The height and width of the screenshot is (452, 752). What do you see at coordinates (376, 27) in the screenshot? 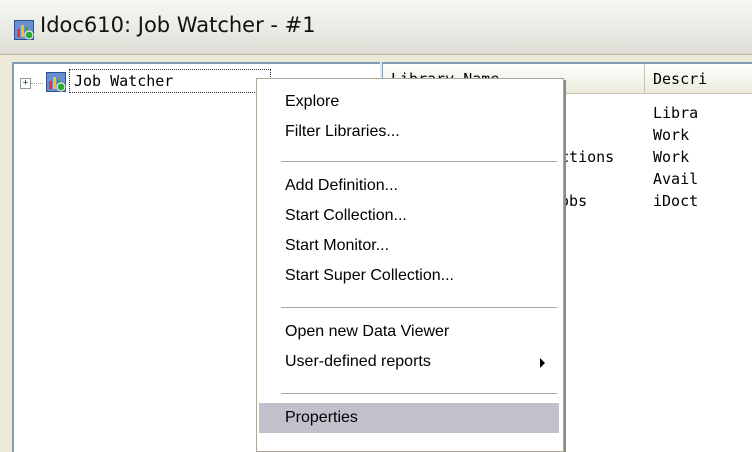
I see `title-bar: Idoc610: Job Watcher - #1` at bounding box center [376, 27].